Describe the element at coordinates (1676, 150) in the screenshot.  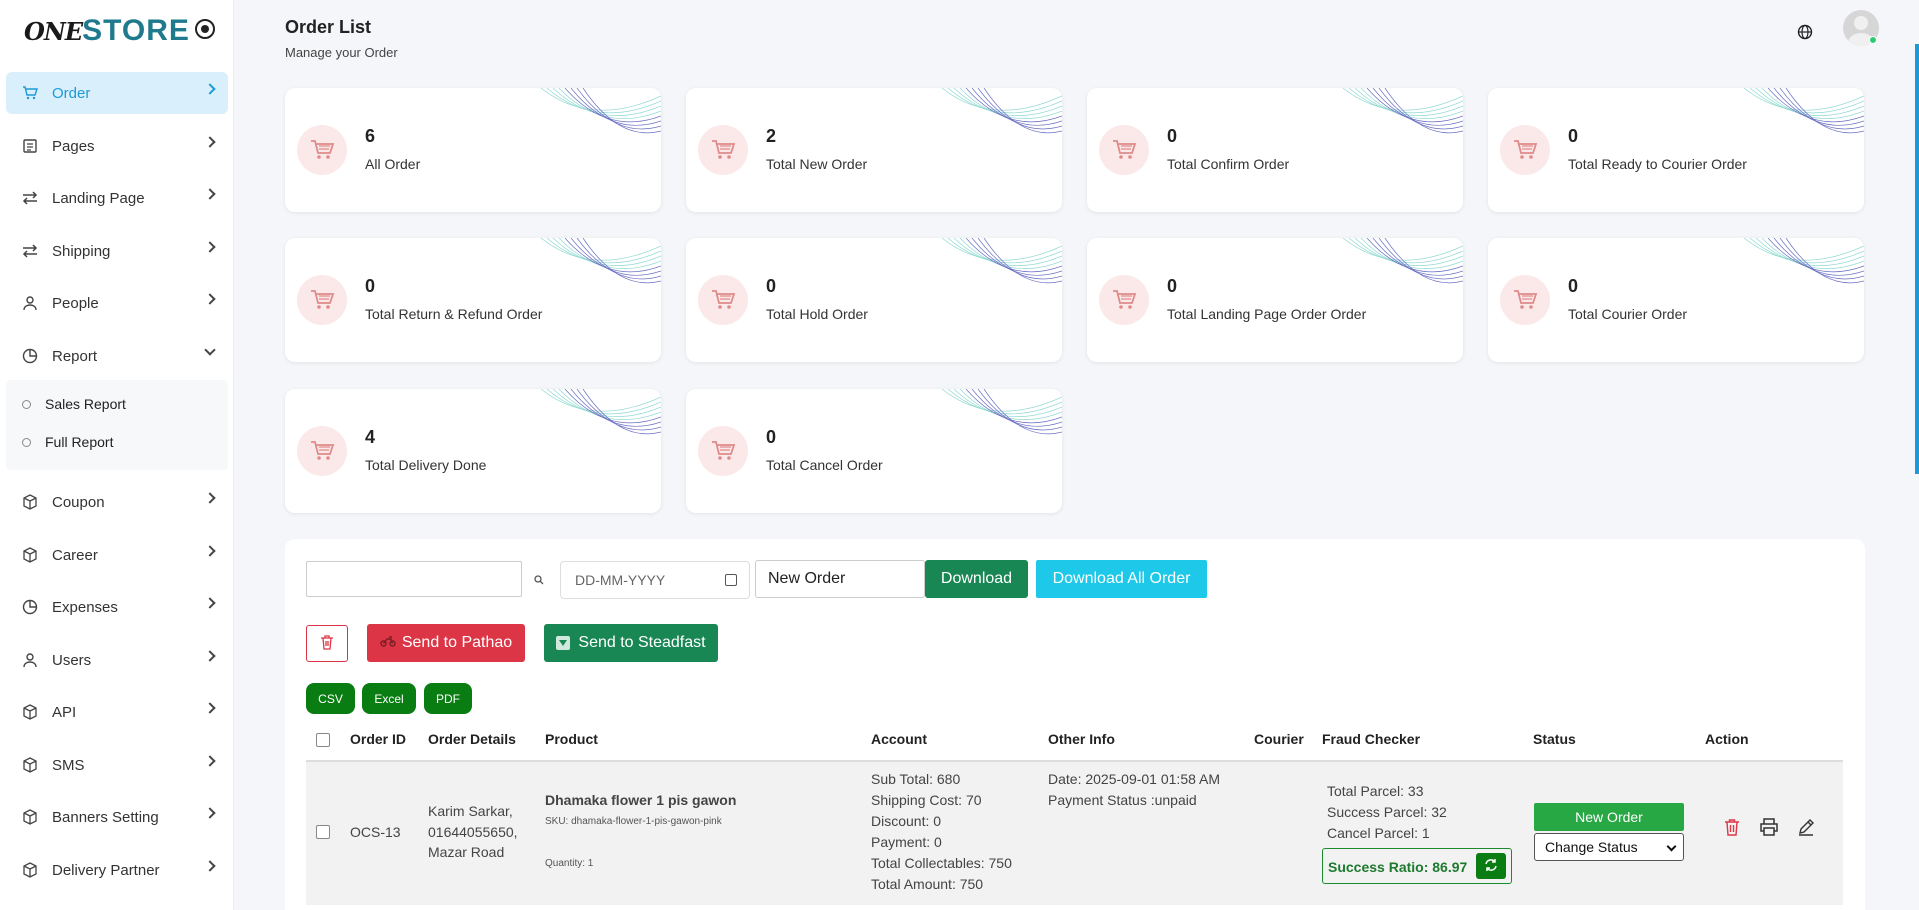
I see `stat-card: 0 Total Ready to Courier Order` at that location.